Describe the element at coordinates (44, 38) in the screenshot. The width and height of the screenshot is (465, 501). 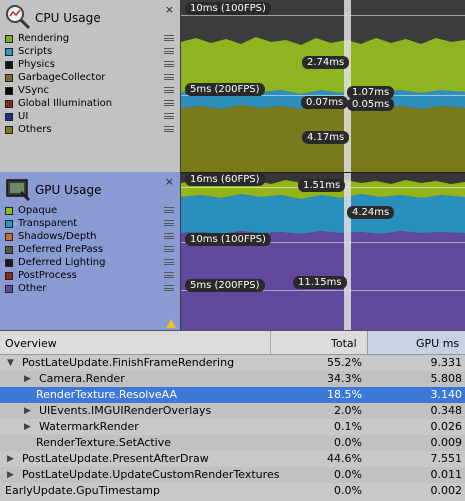
I see `legend-label: Rendering` at that location.